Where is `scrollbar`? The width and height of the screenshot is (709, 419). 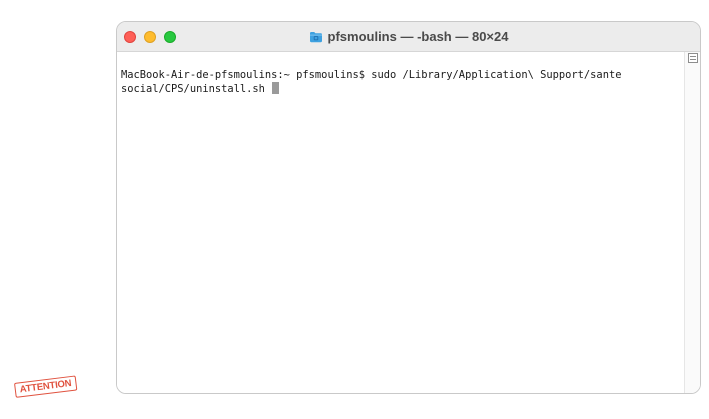
scrollbar is located at coordinates (692, 222).